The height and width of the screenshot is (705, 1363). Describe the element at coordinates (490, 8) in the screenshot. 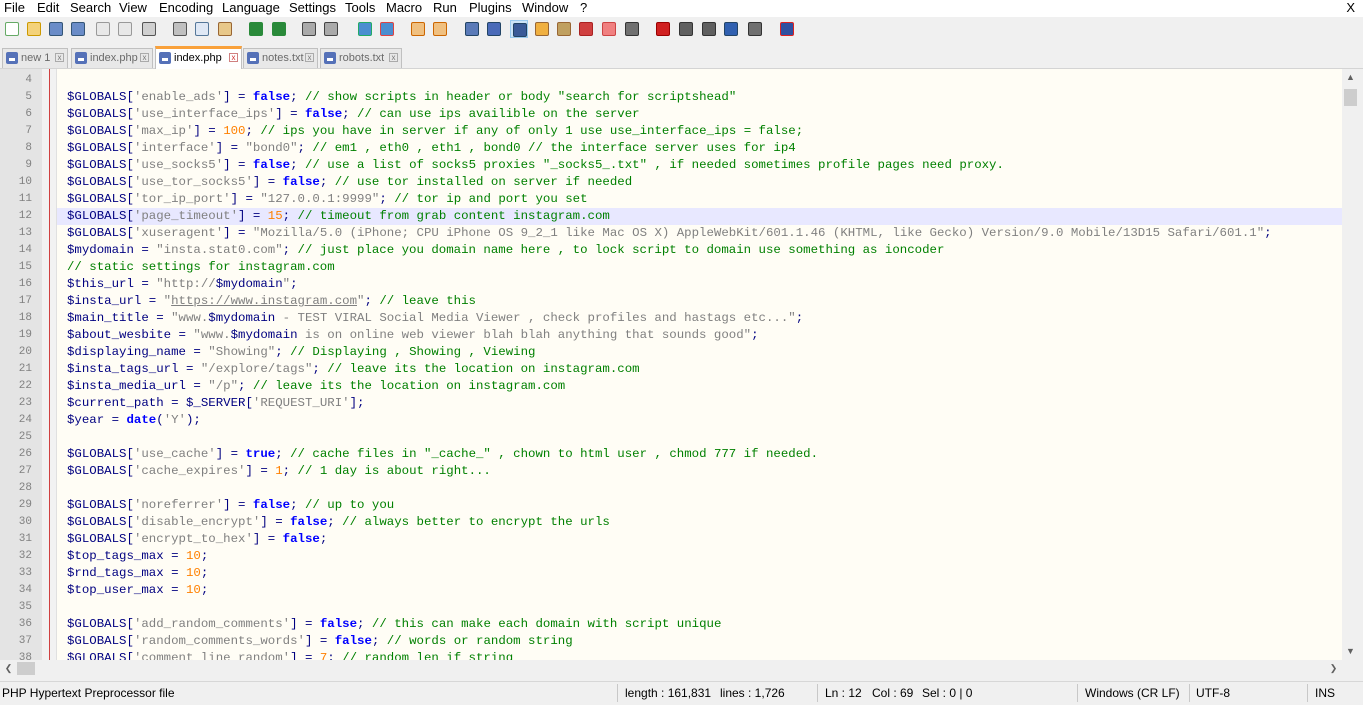

I see `menu-plugins: Plugins` at that location.